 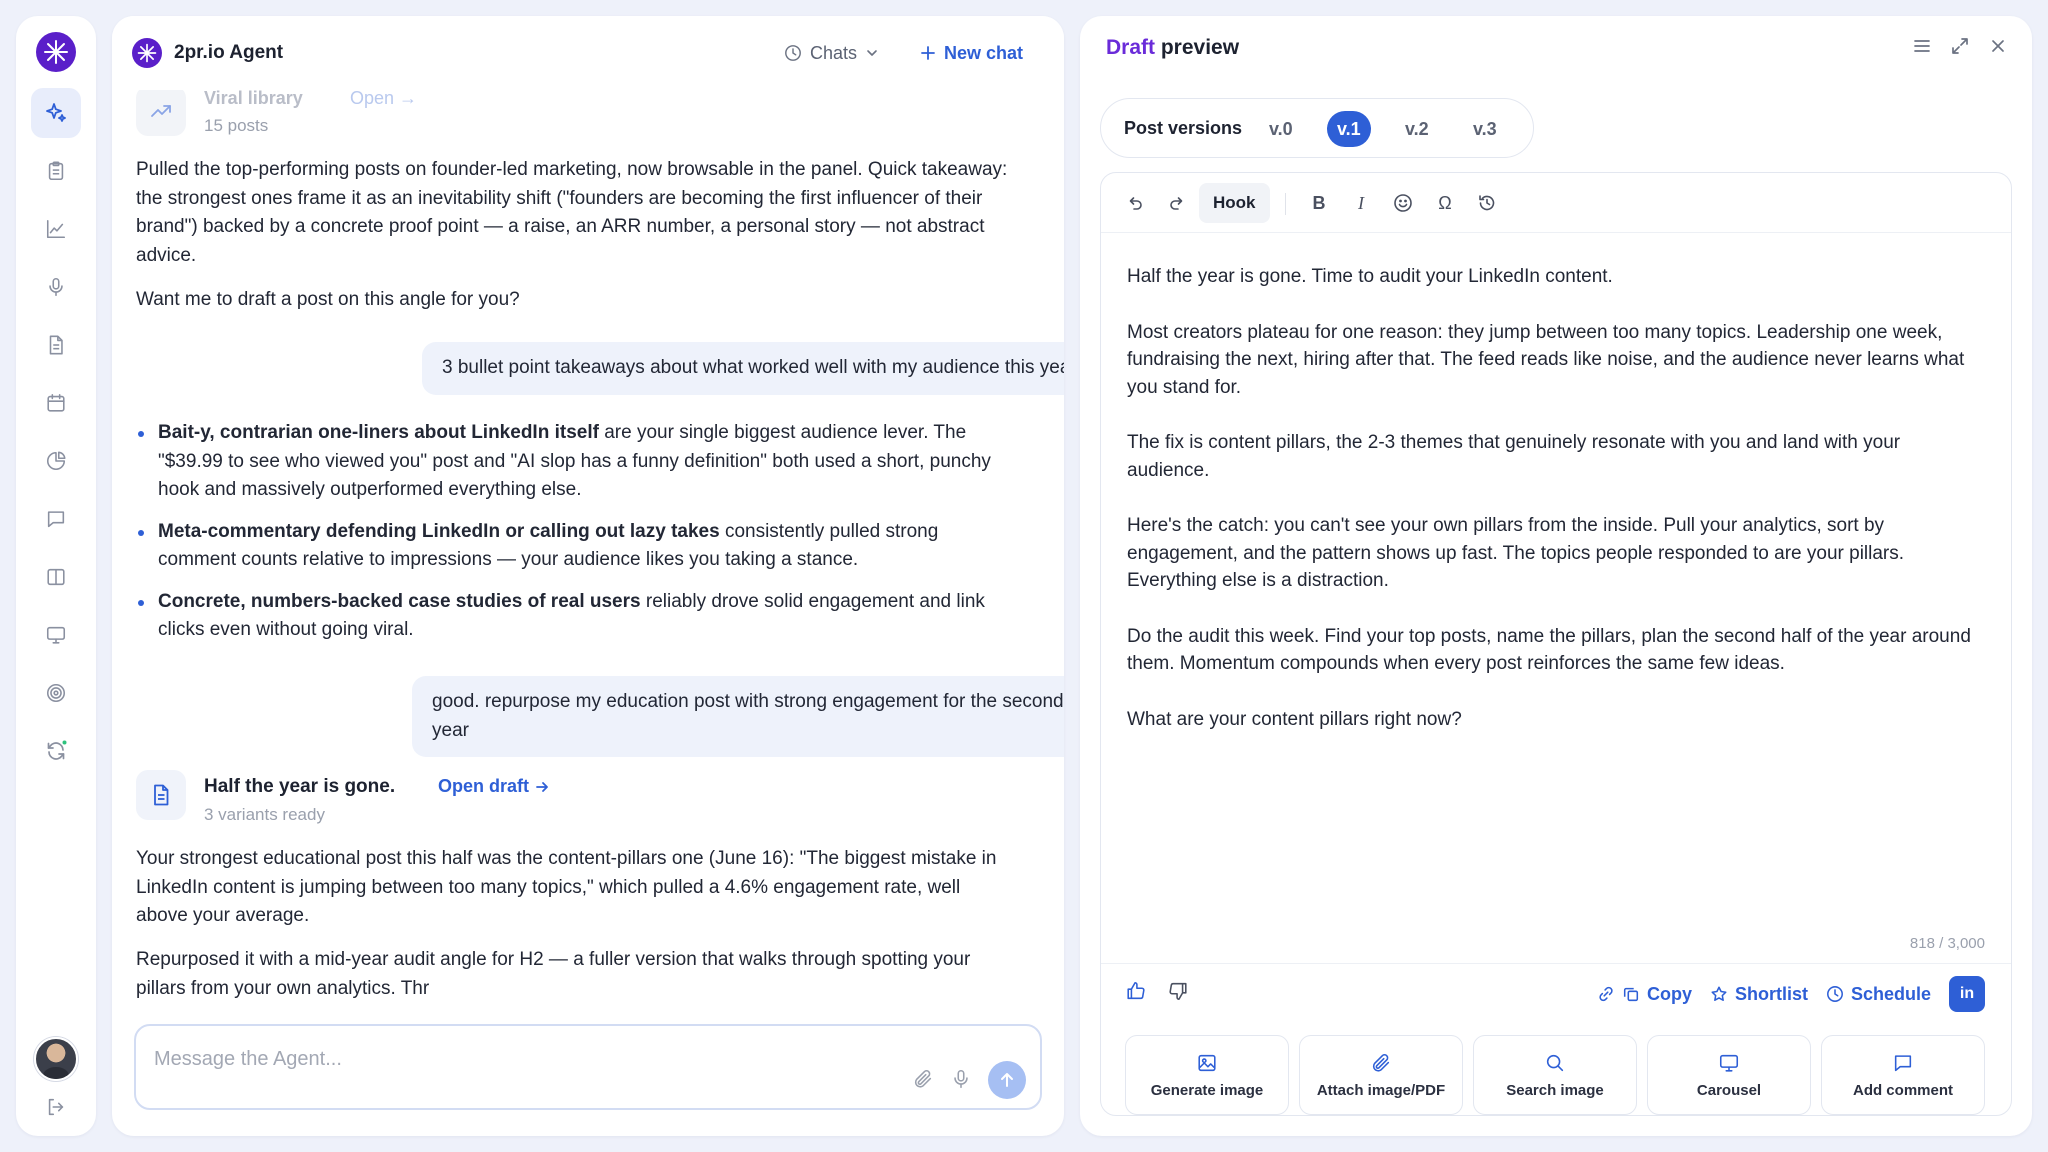 What do you see at coordinates (1485, 129) in the screenshot?
I see `version-tab: v.3` at bounding box center [1485, 129].